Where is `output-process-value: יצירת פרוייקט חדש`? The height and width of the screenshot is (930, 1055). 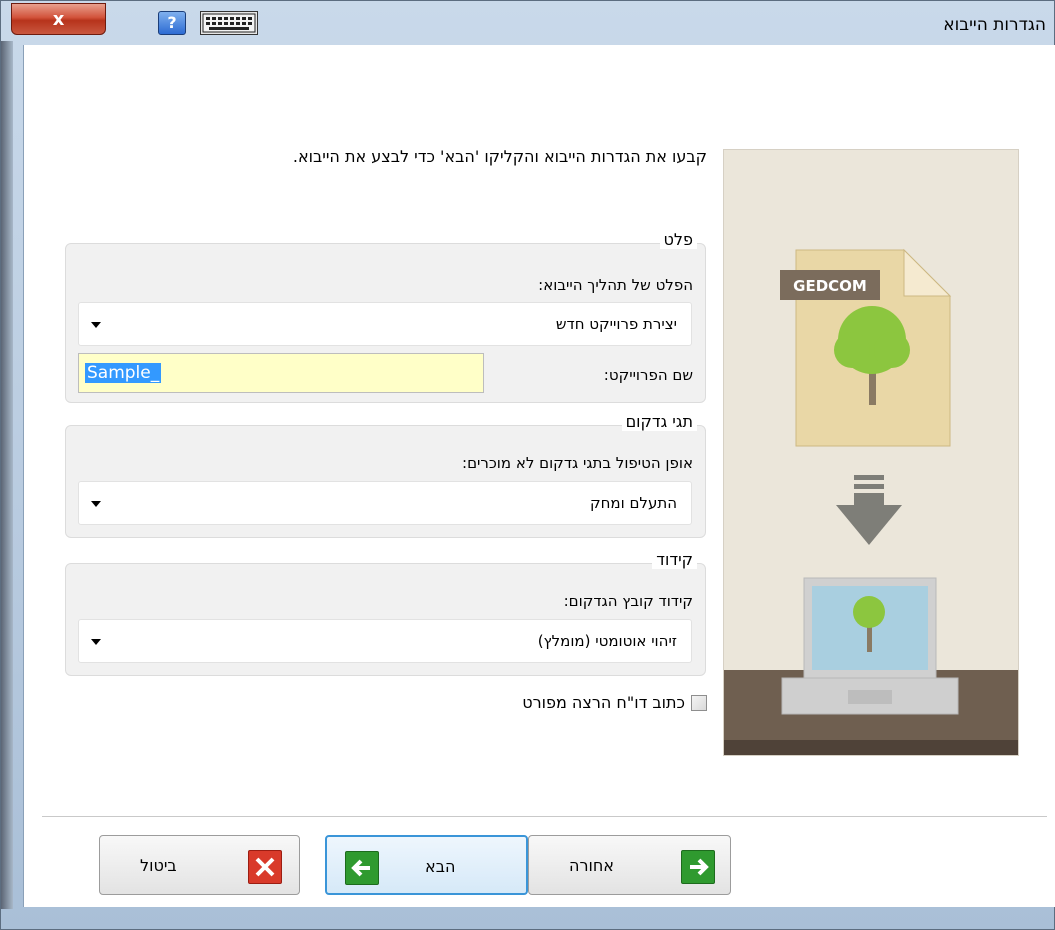
output-process-value: יצירת פרוייקט חדש is located at coordinates (616, 324).